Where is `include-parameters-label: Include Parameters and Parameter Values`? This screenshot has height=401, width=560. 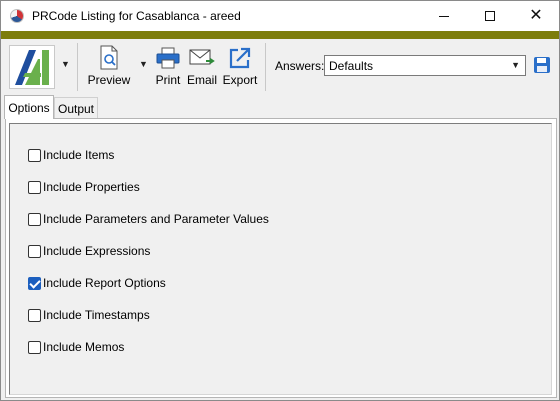
include-parameters-label: Include Parameters and Parameter Values is located at coordinates (156, 219).